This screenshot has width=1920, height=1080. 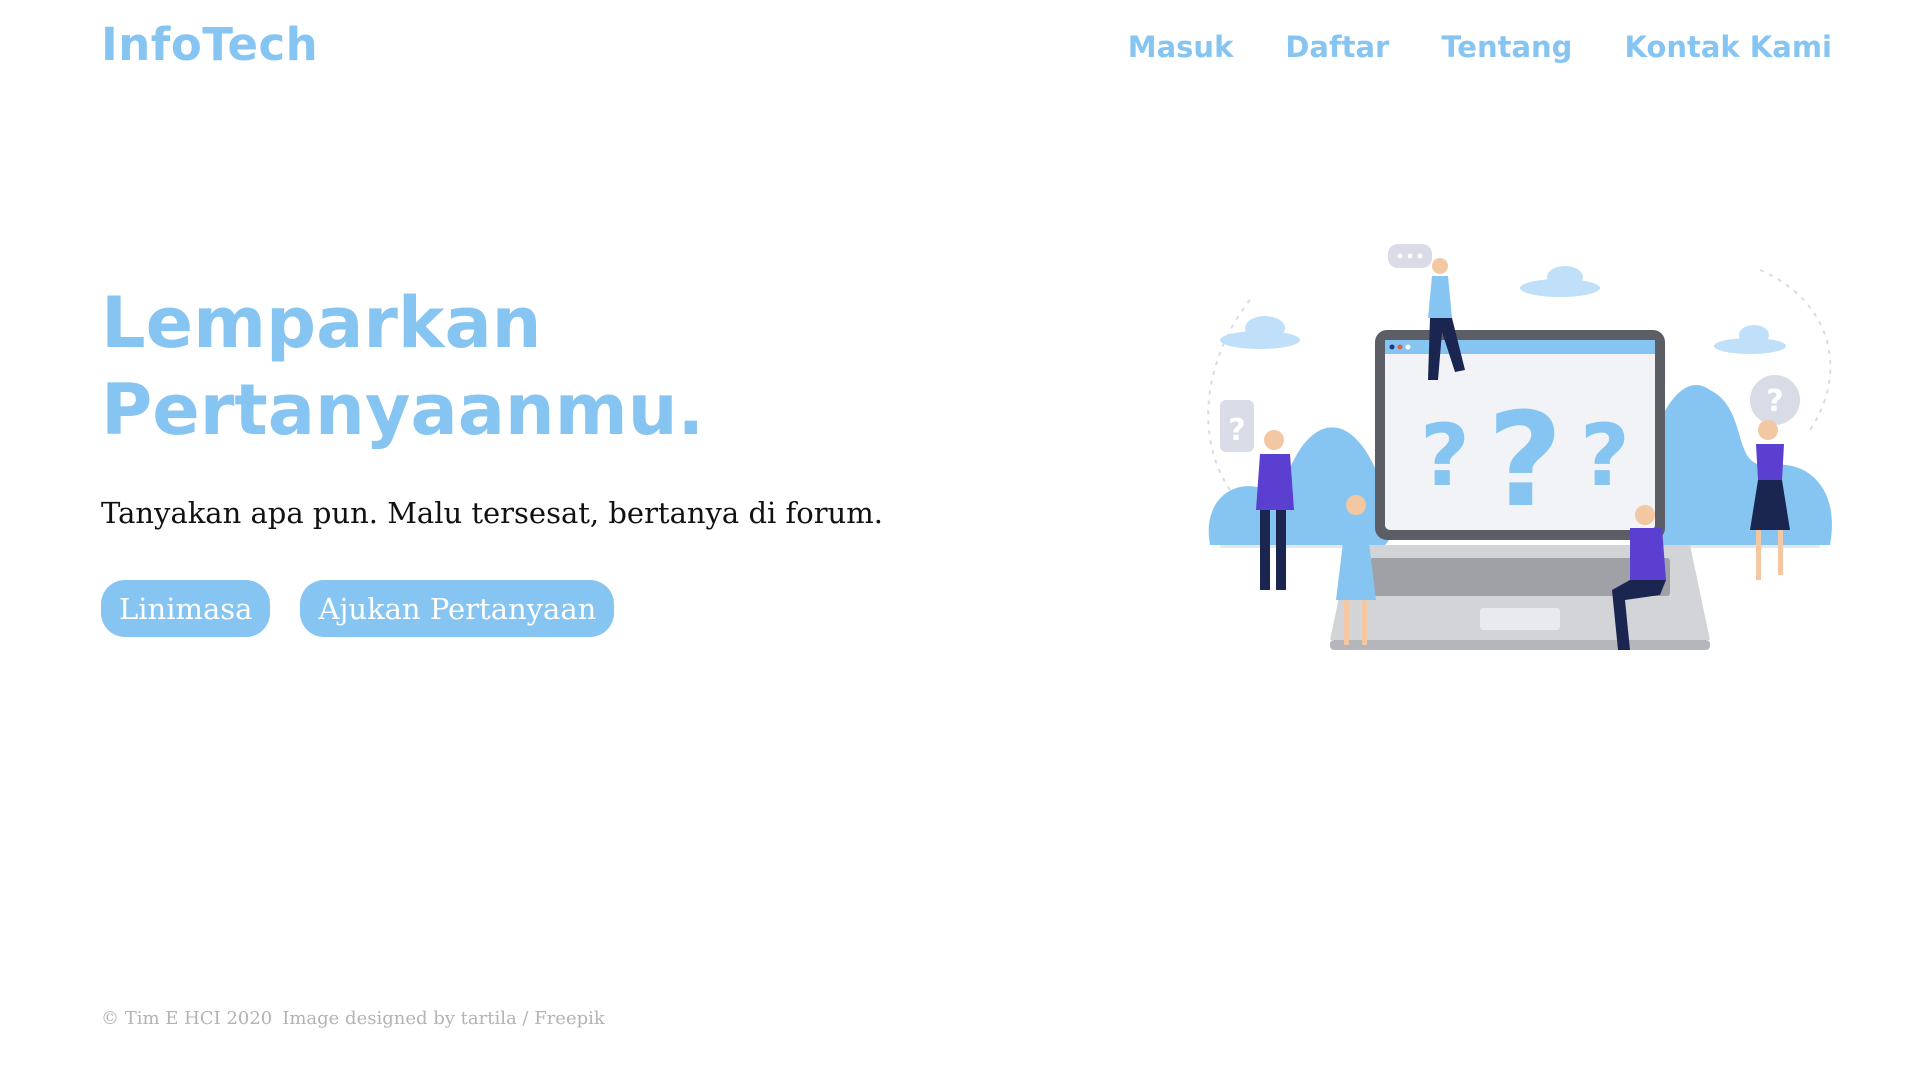 What do you see at coordinates (1605, 456) in the screenshot?
I see `question-mark-3: ?` at bounding box center [1605, 456].